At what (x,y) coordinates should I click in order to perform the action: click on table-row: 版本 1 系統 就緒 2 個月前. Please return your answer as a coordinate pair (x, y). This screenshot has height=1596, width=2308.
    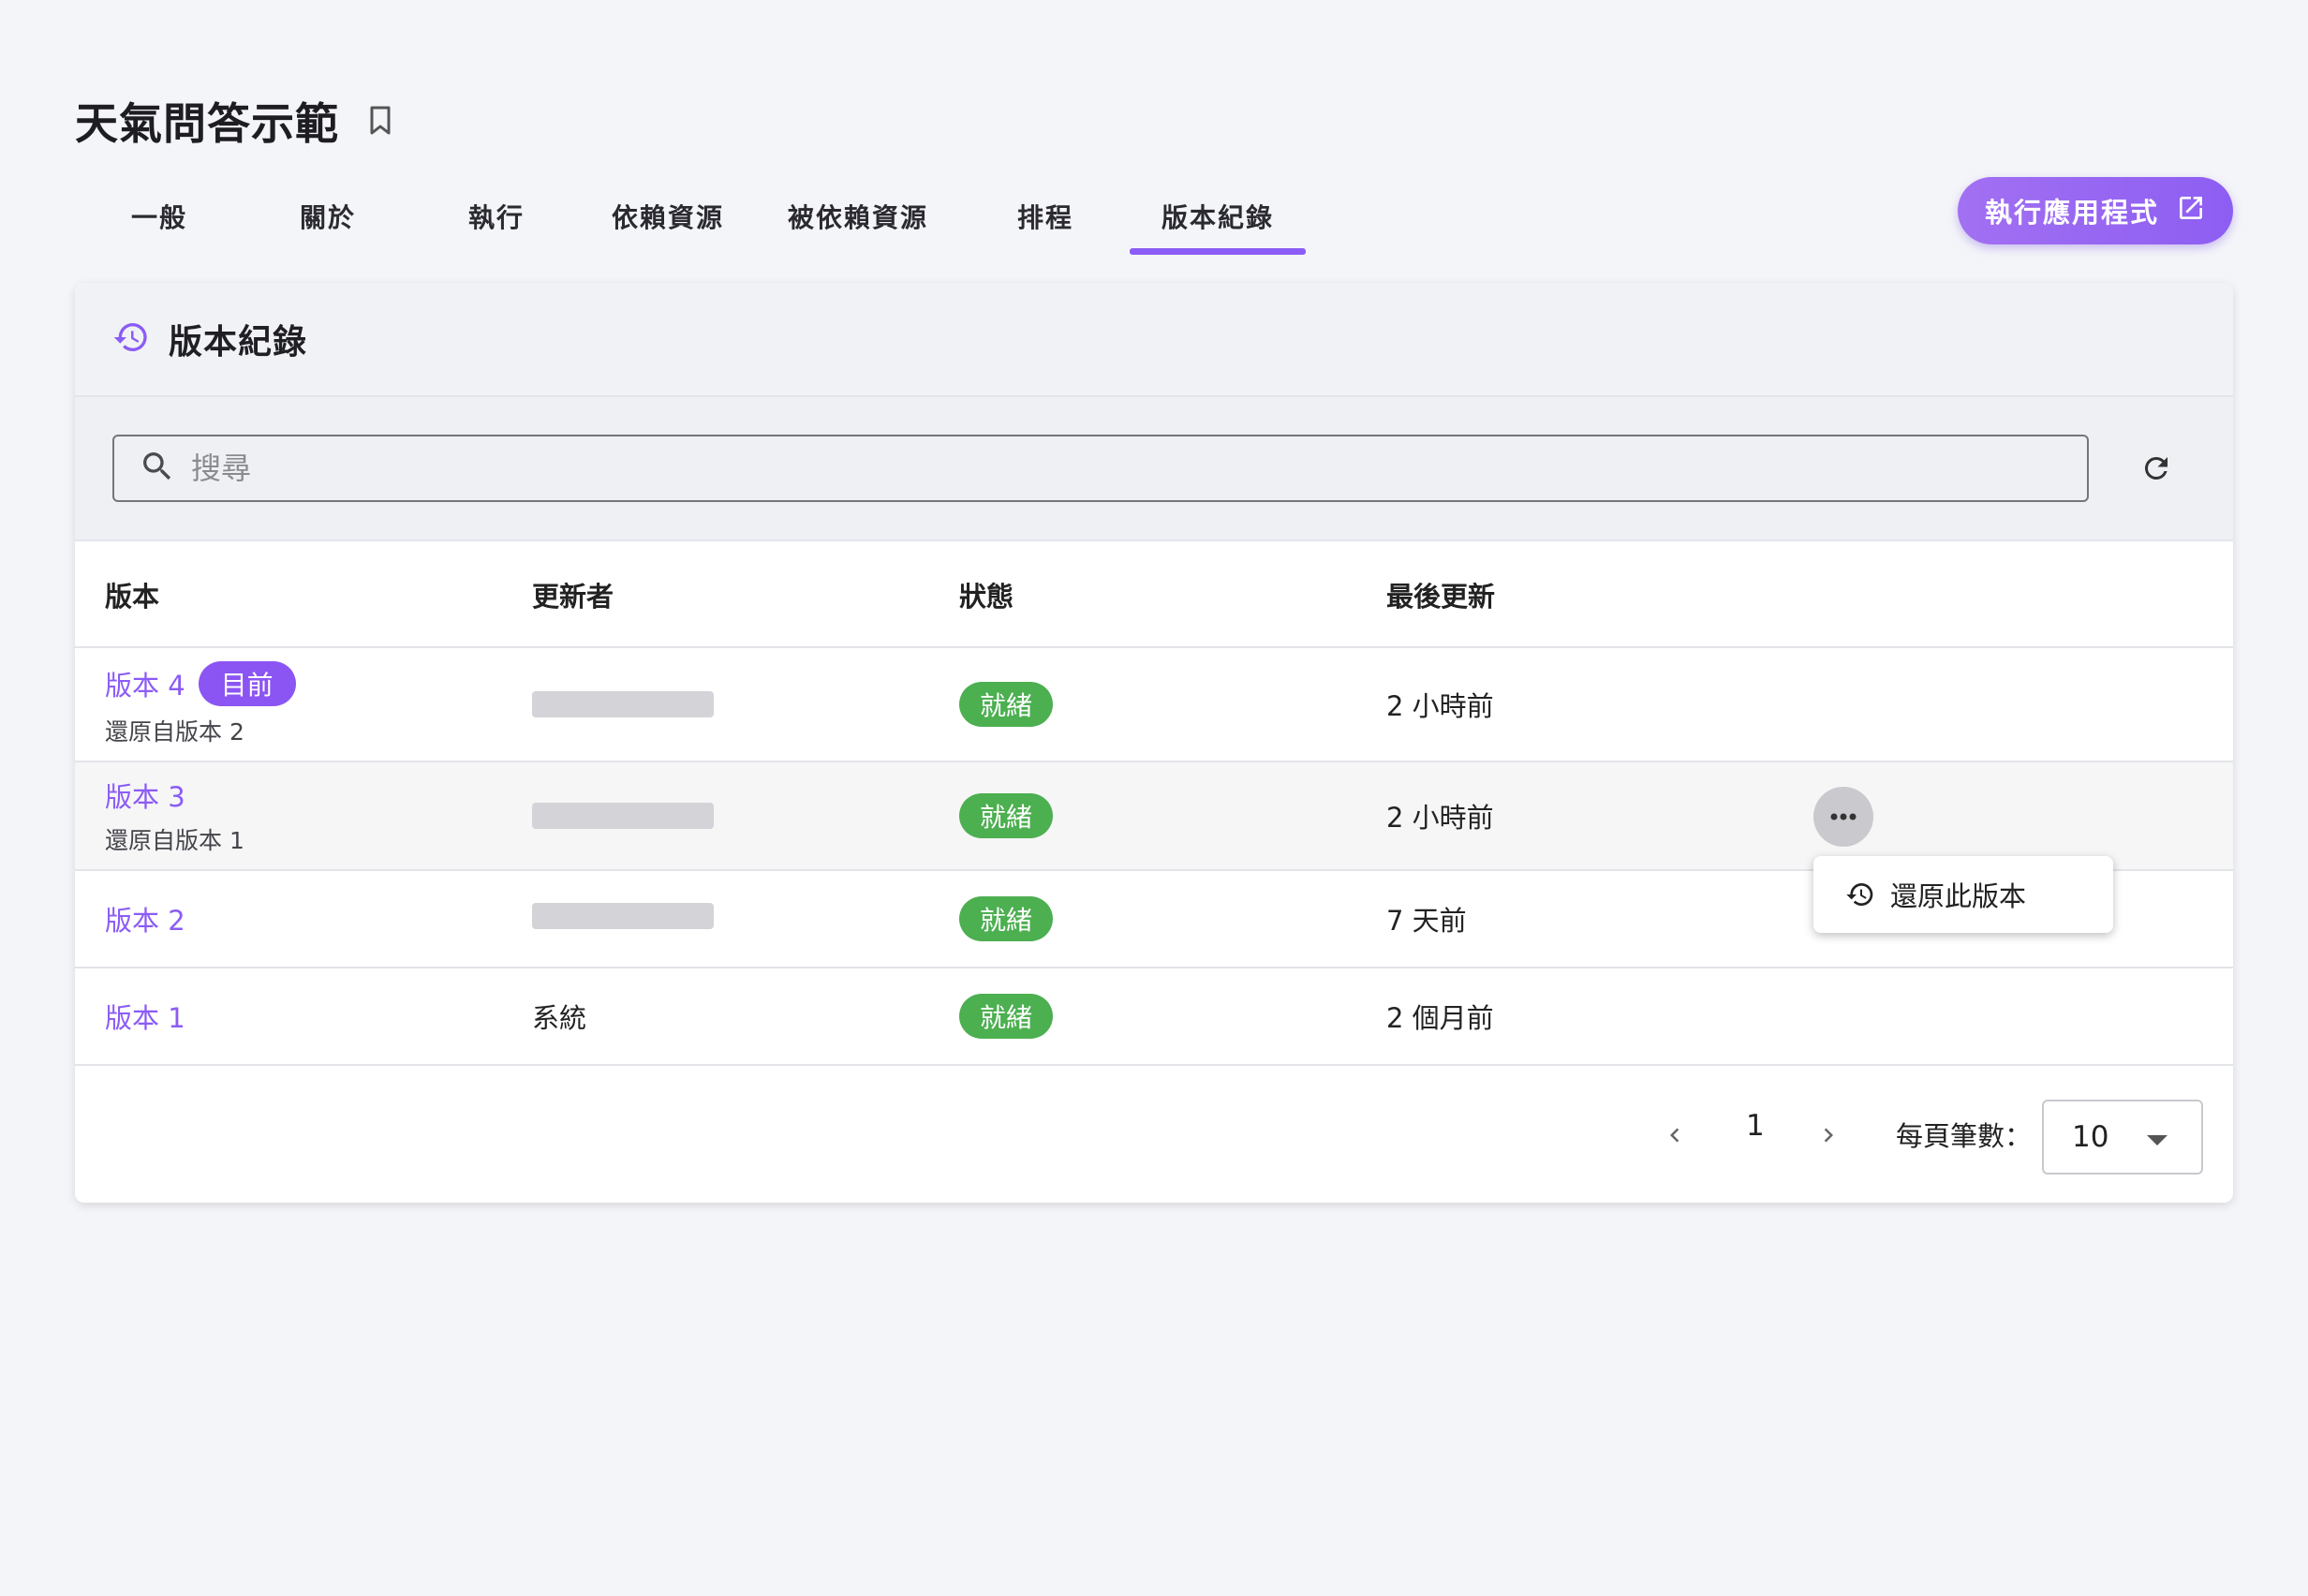
    Looking at the image, I should click on (1154, 1017).